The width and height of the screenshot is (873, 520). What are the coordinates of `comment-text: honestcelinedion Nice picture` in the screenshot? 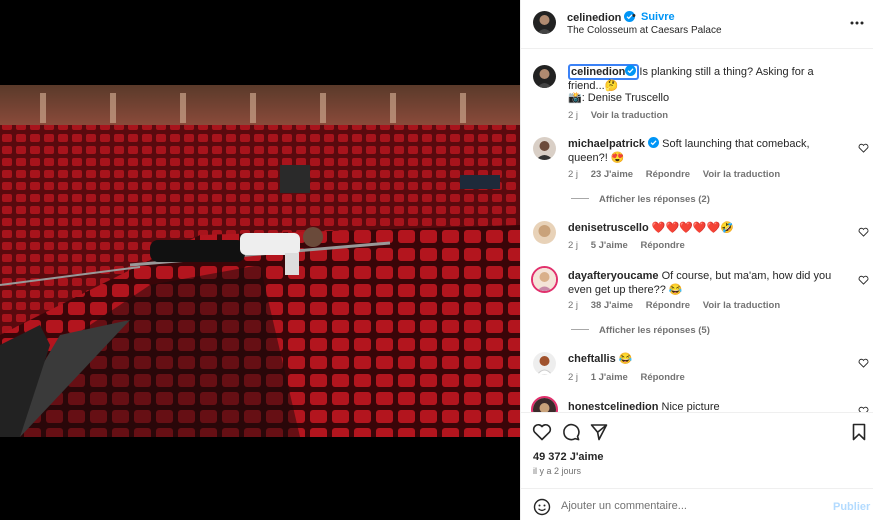 It's located at (704, 406).